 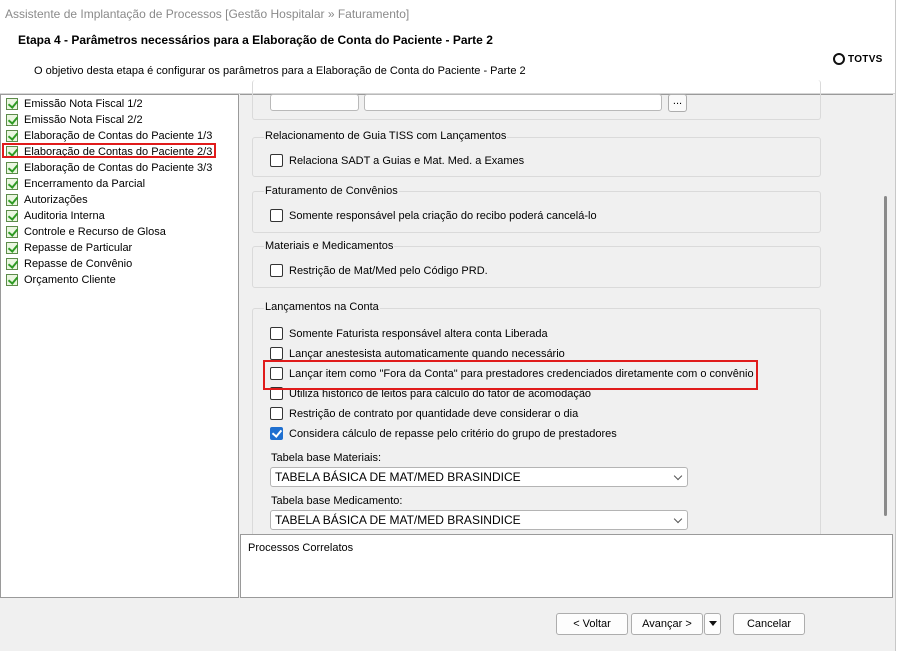 What do you see at coordinates (885, 356) in the screenshot?
I see `vertical-scrollbar` at bounding box center [885, 356].